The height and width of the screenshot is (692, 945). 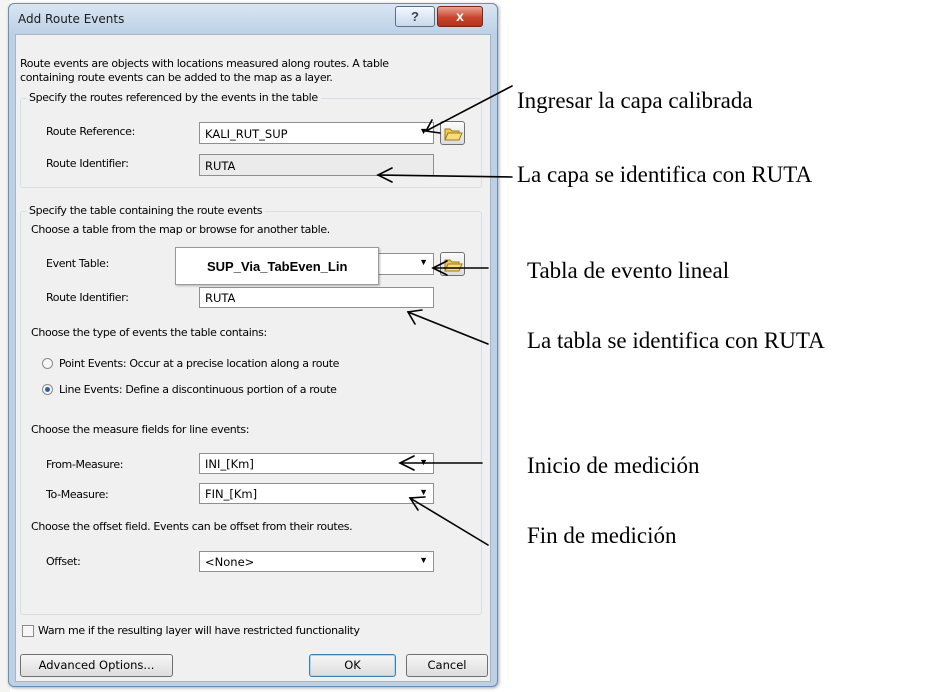 What do you see at coordinates (602, 535) in the screenshot?
I see `annotation-fin-medicion: Fin de medición` at bounding box center [602, 535].